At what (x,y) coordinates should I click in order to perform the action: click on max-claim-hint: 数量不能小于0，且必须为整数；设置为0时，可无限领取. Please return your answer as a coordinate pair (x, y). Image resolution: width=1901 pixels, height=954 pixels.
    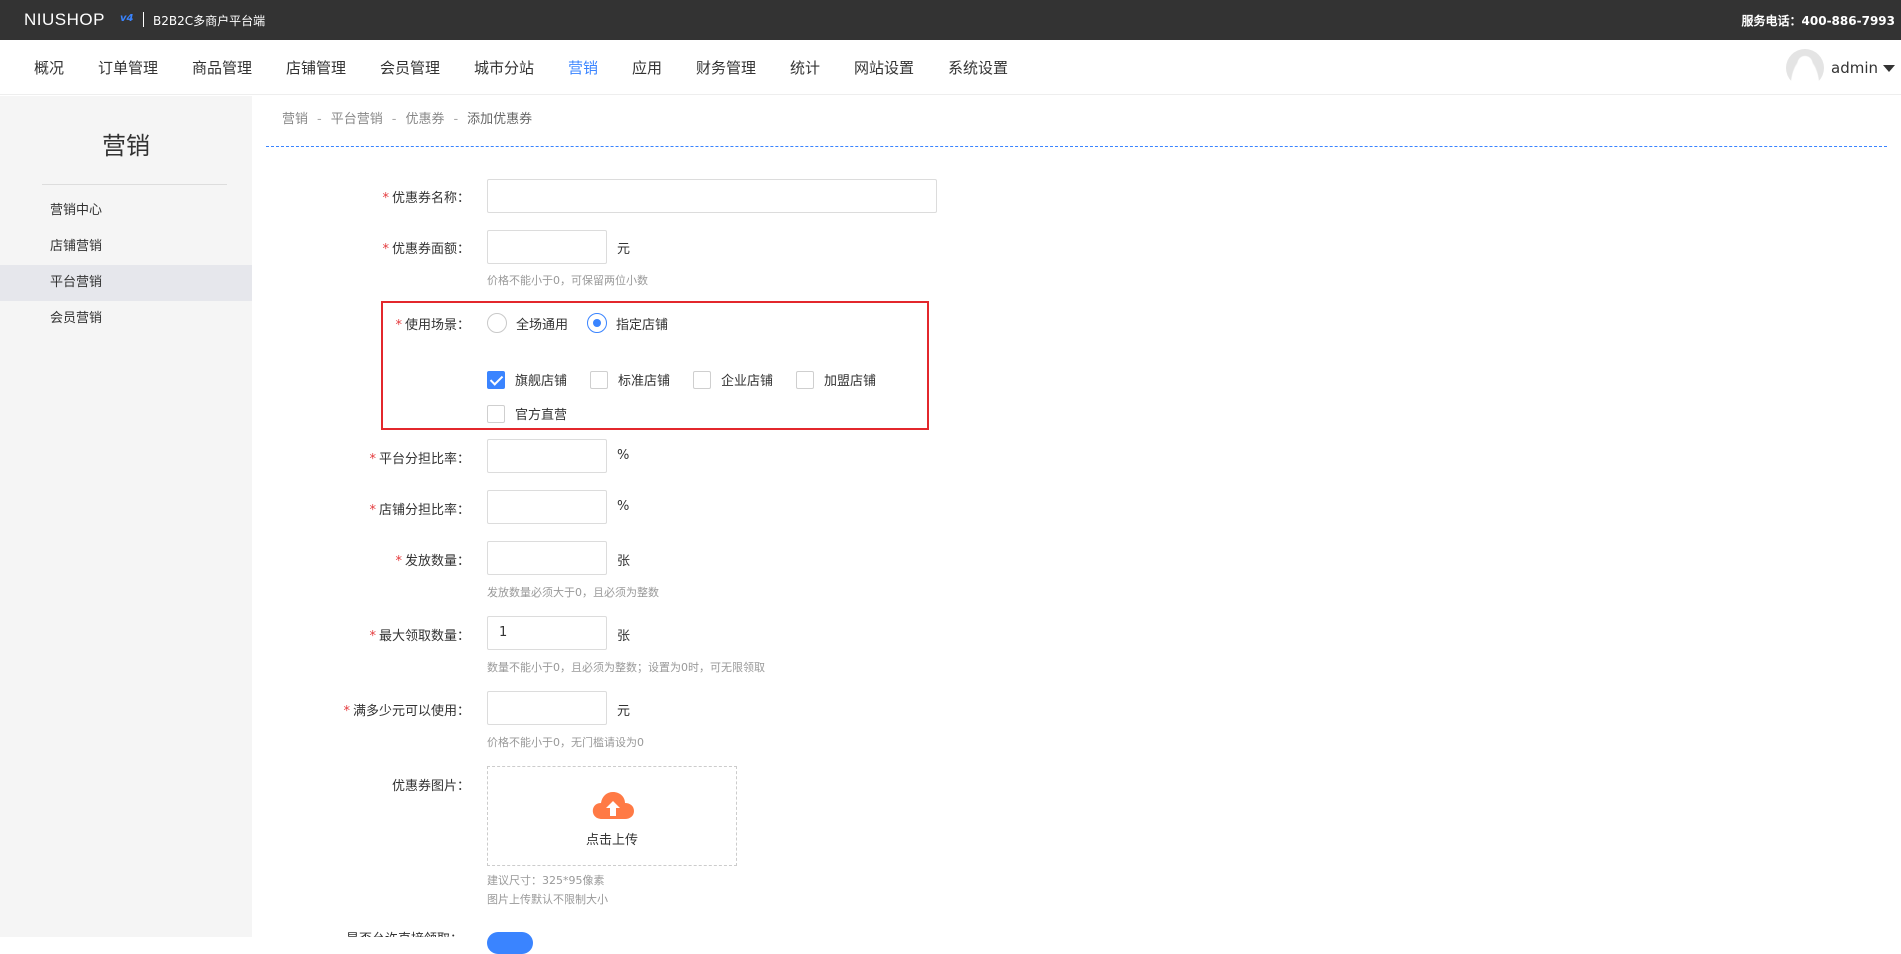
    Looking at the image, I should click on (626, 667).